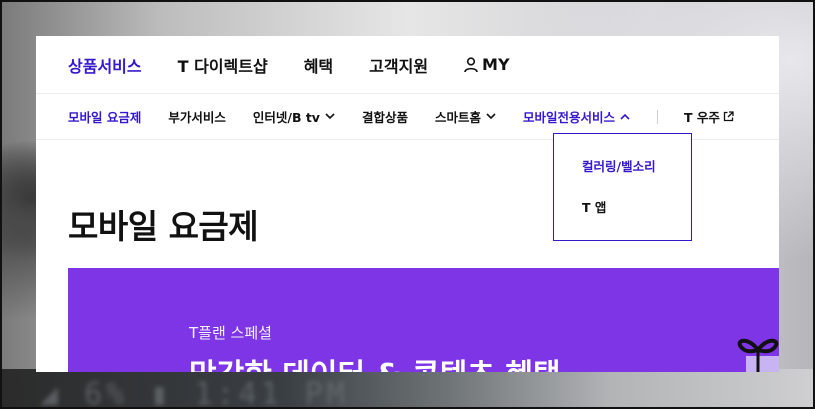  Describe the element at coordinates (753, 352) in the screenshot. I see `gift-ribbon-icon` at that location.